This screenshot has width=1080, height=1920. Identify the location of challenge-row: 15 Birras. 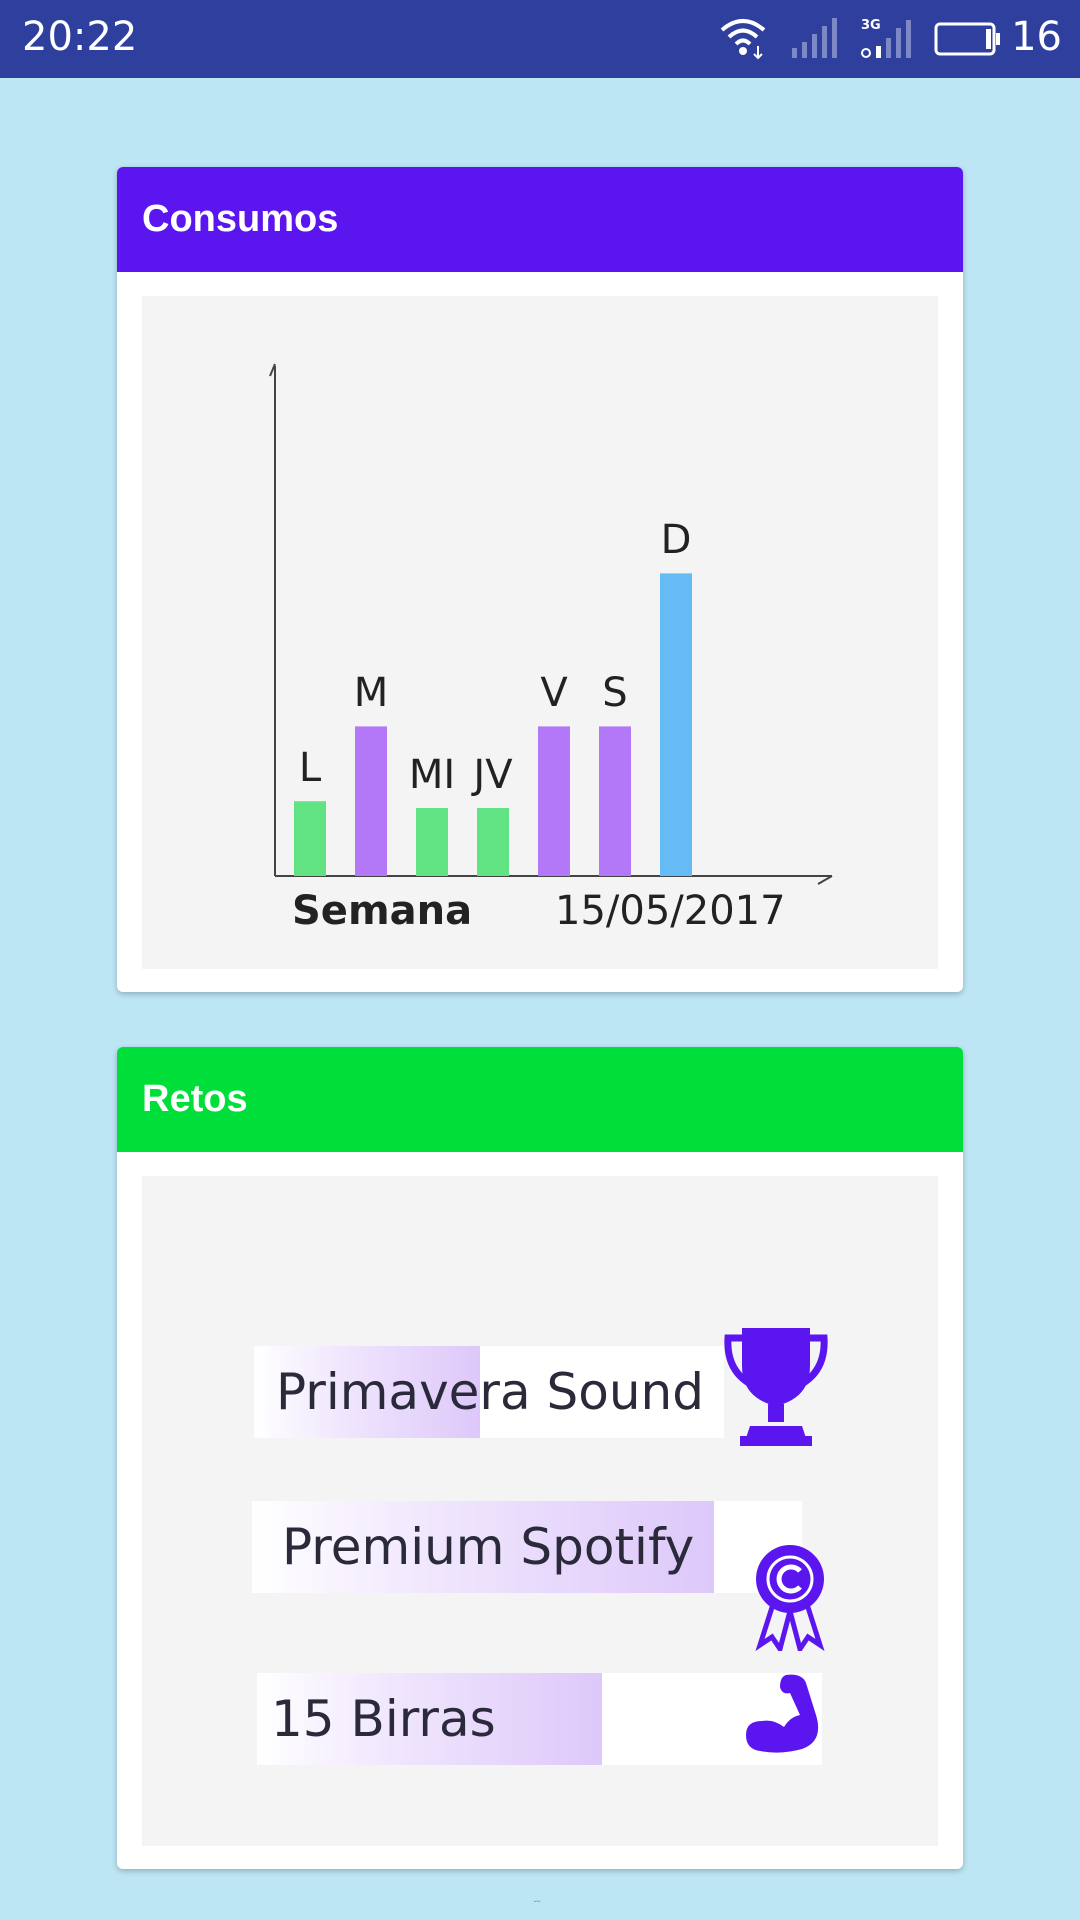
(539, 1719).